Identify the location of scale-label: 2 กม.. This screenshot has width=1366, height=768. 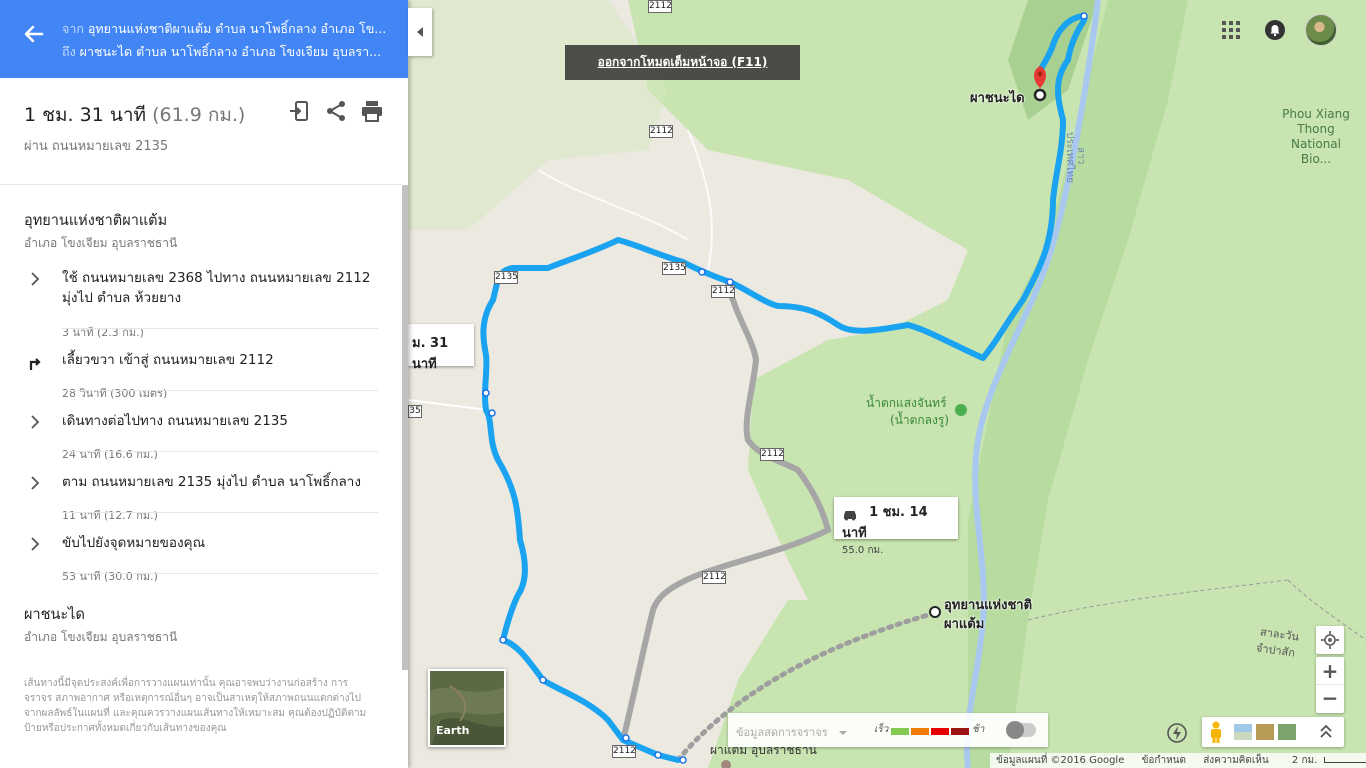
(1304, 760).